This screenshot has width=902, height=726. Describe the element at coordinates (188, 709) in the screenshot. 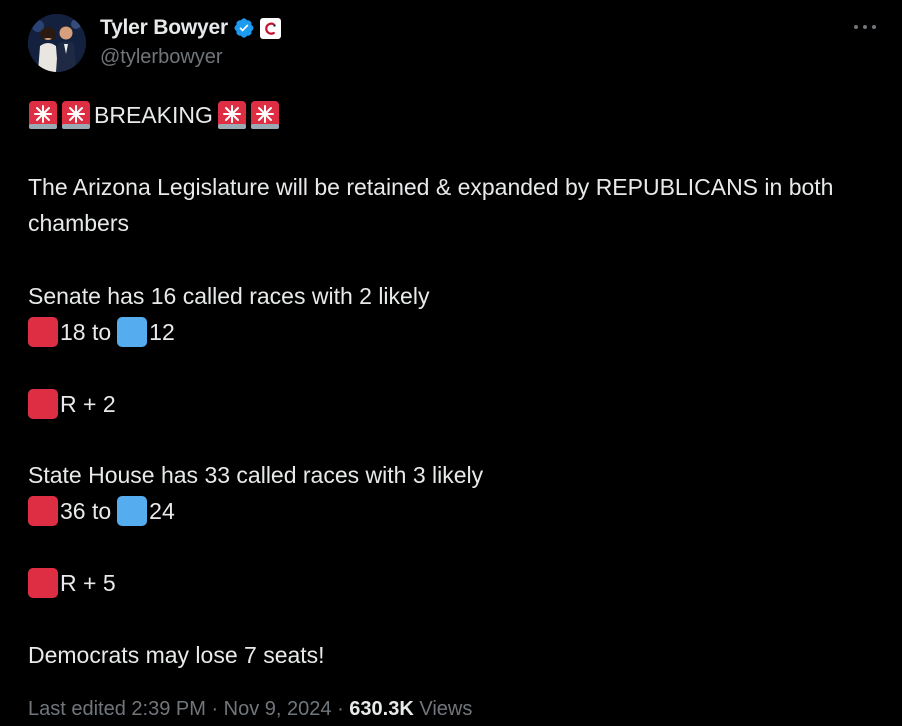

I see `last-edited-timestamp: Last edited 2:39 PM · Nov 9, 2024 ·` at that location.